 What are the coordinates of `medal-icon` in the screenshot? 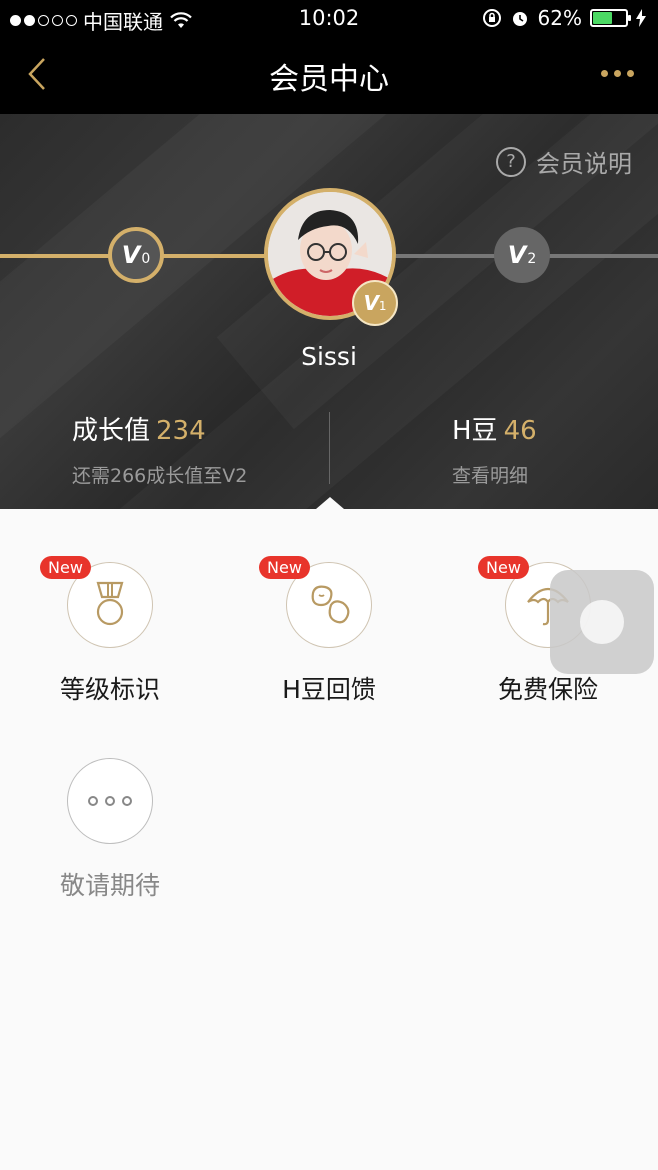 It's located at (110, 603).